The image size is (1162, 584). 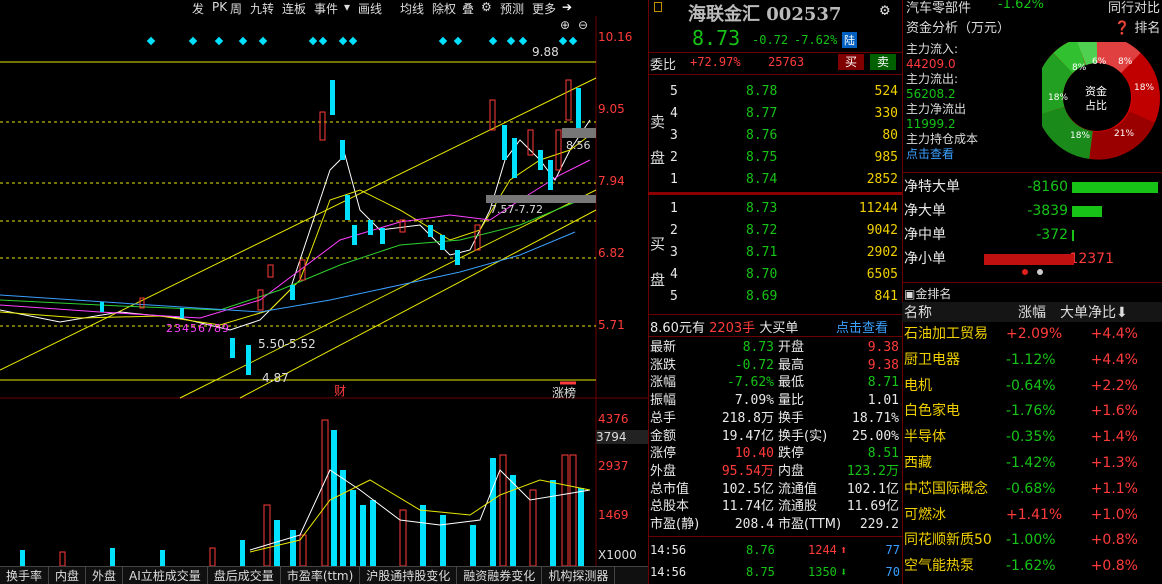 I want to click on current-price-box, so click(x=579, y=133).